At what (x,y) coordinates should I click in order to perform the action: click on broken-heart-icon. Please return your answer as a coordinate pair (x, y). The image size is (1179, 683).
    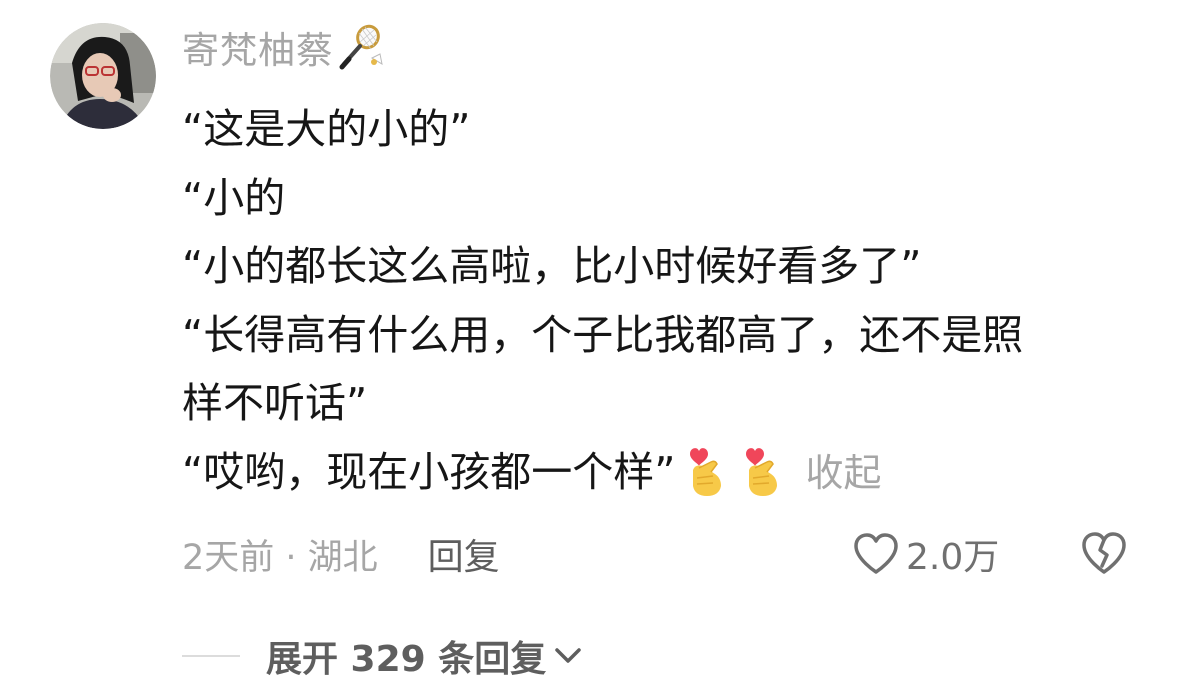
    Looking at the image, I should click on (1104, 553).